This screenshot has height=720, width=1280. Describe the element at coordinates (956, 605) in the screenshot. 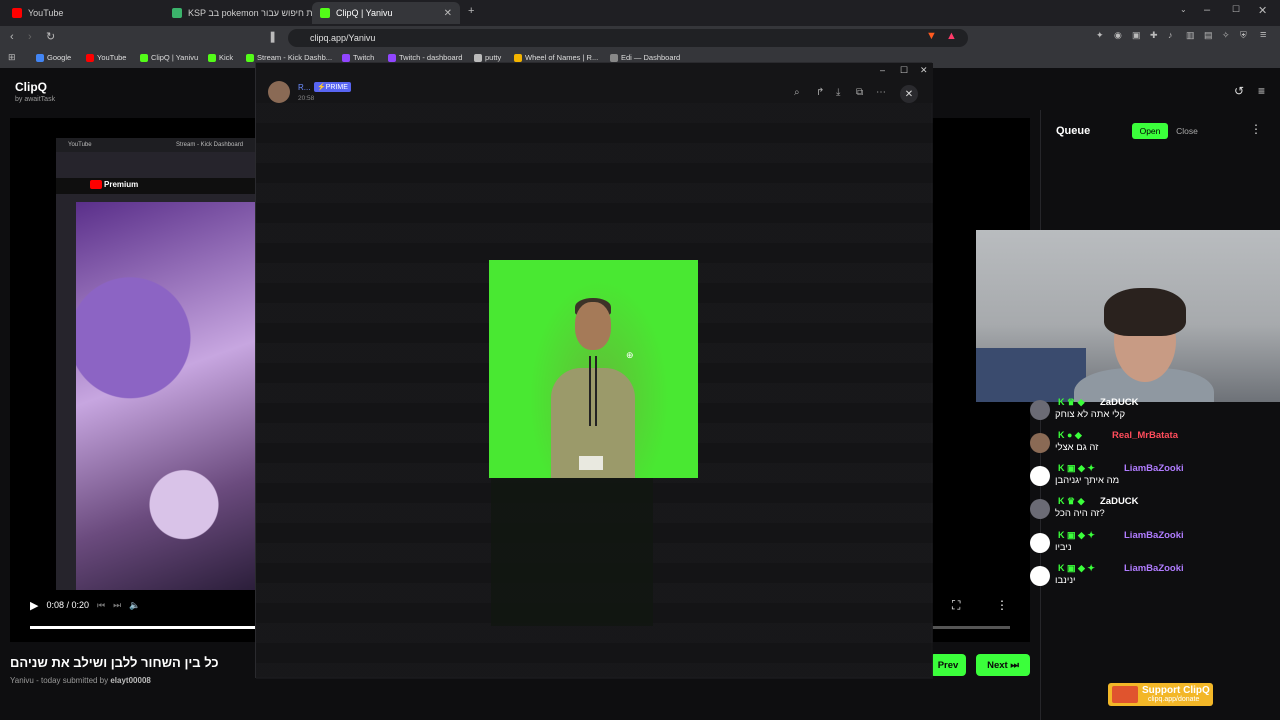

I see `fullscreen-icon: ⛶` at that location.